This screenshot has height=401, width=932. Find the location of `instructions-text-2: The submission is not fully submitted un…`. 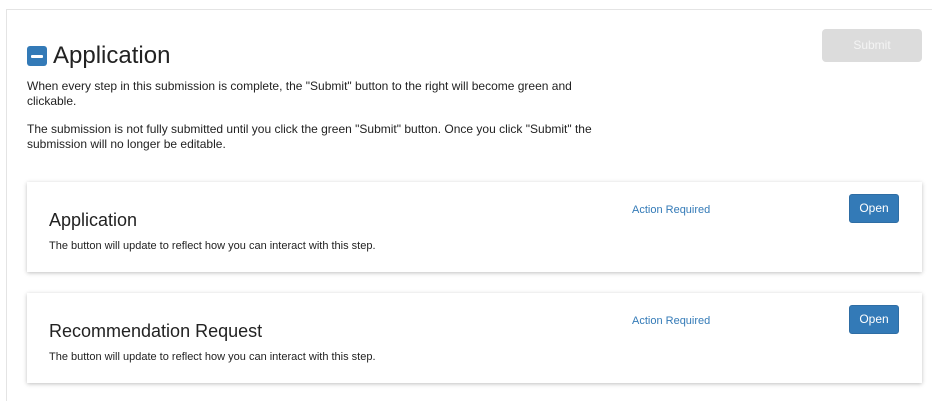

instructions-text-2: The submission is not fully submitted un… is located at coordinates (309, 136).